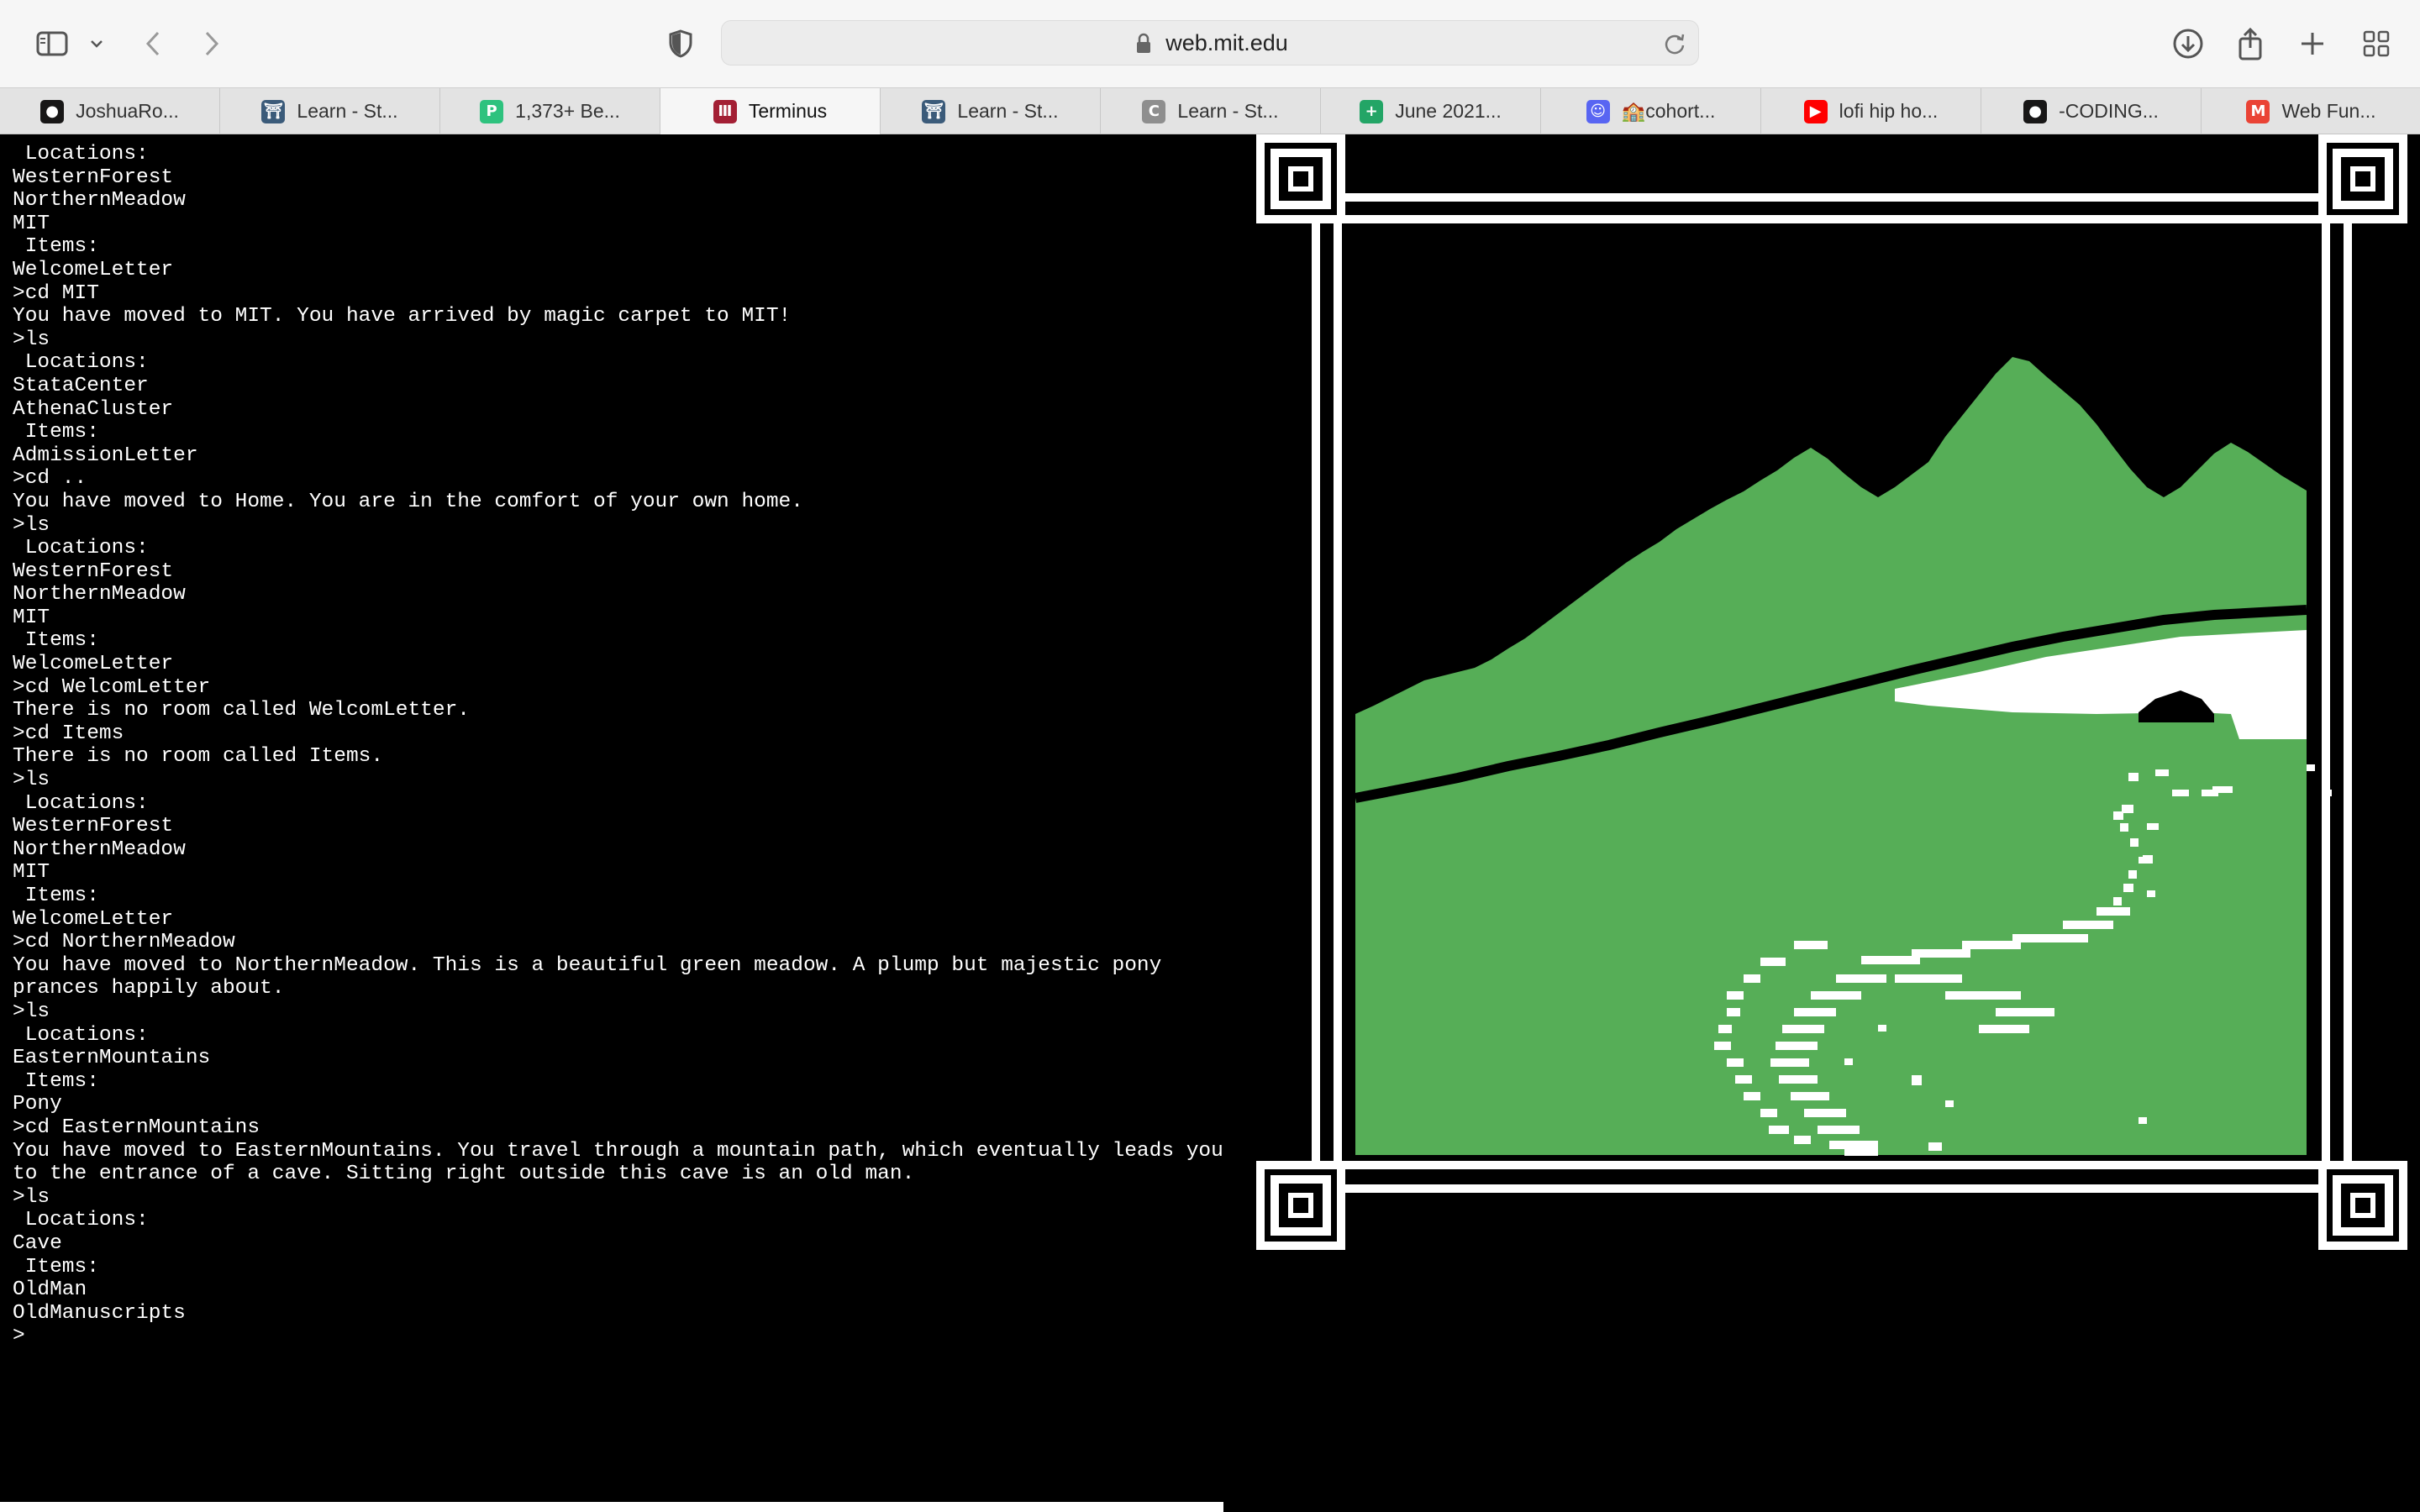 This screenshot has height=1512, width=2420. I want to click on reload-icon, so click(1675, 46).